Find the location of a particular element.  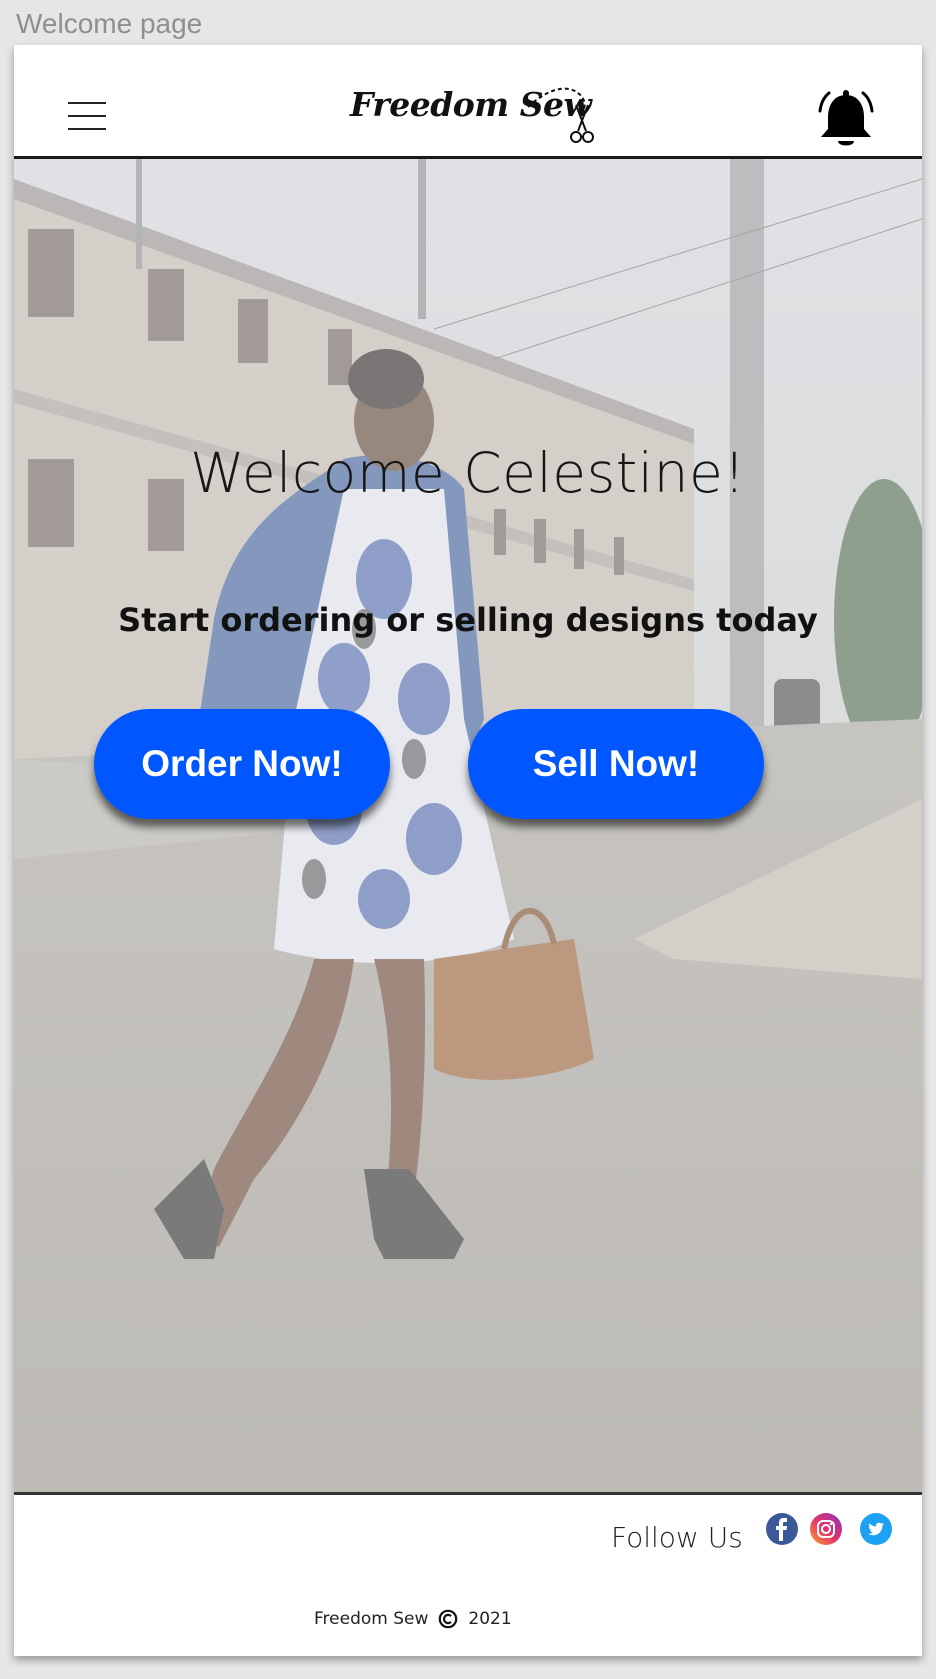

twitter-icon is located at coordinates (876, 1529).